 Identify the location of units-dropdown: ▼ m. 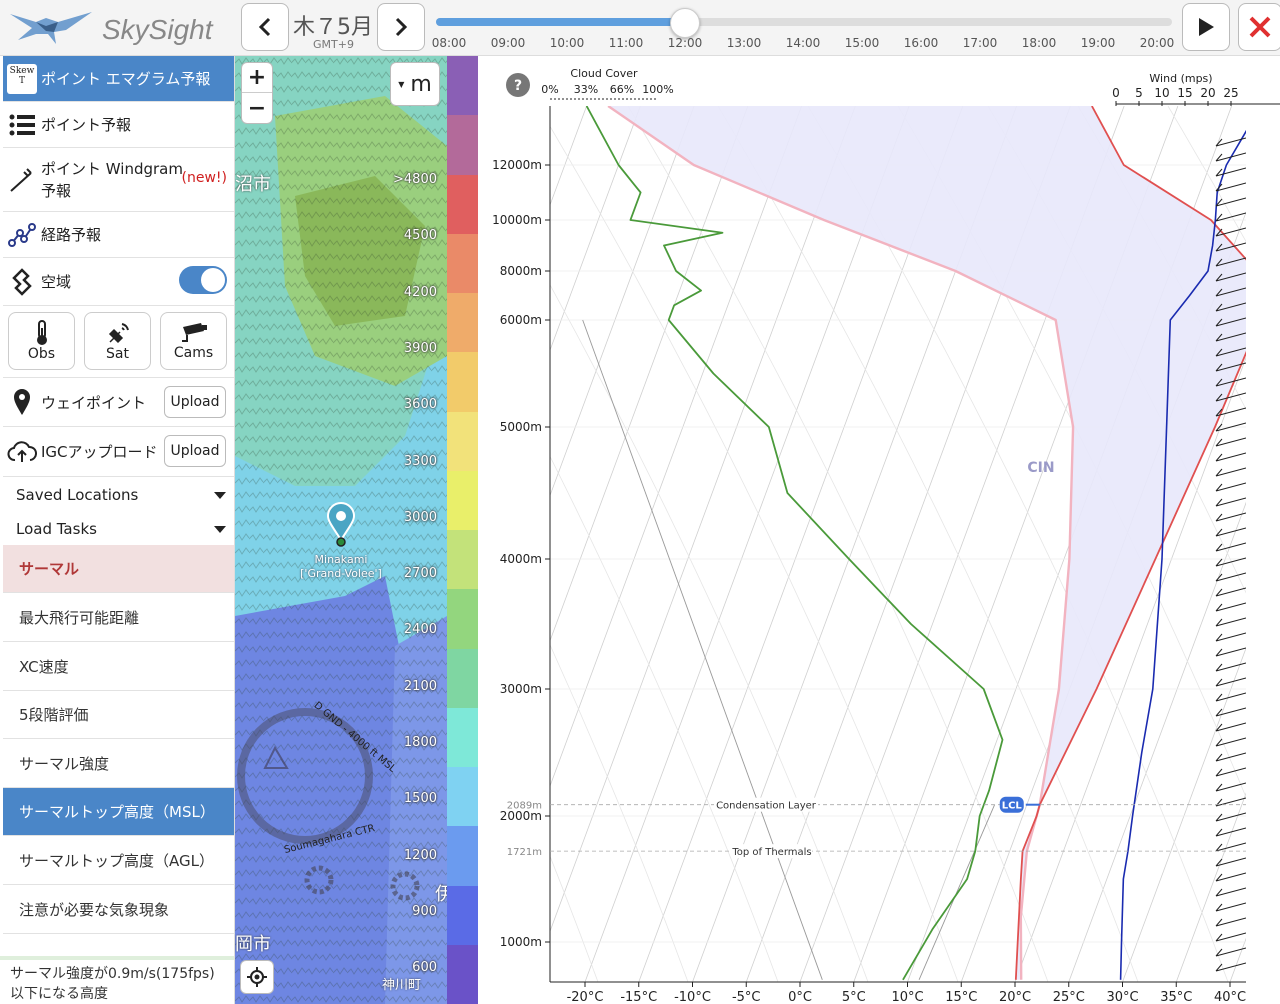
(415, 84).